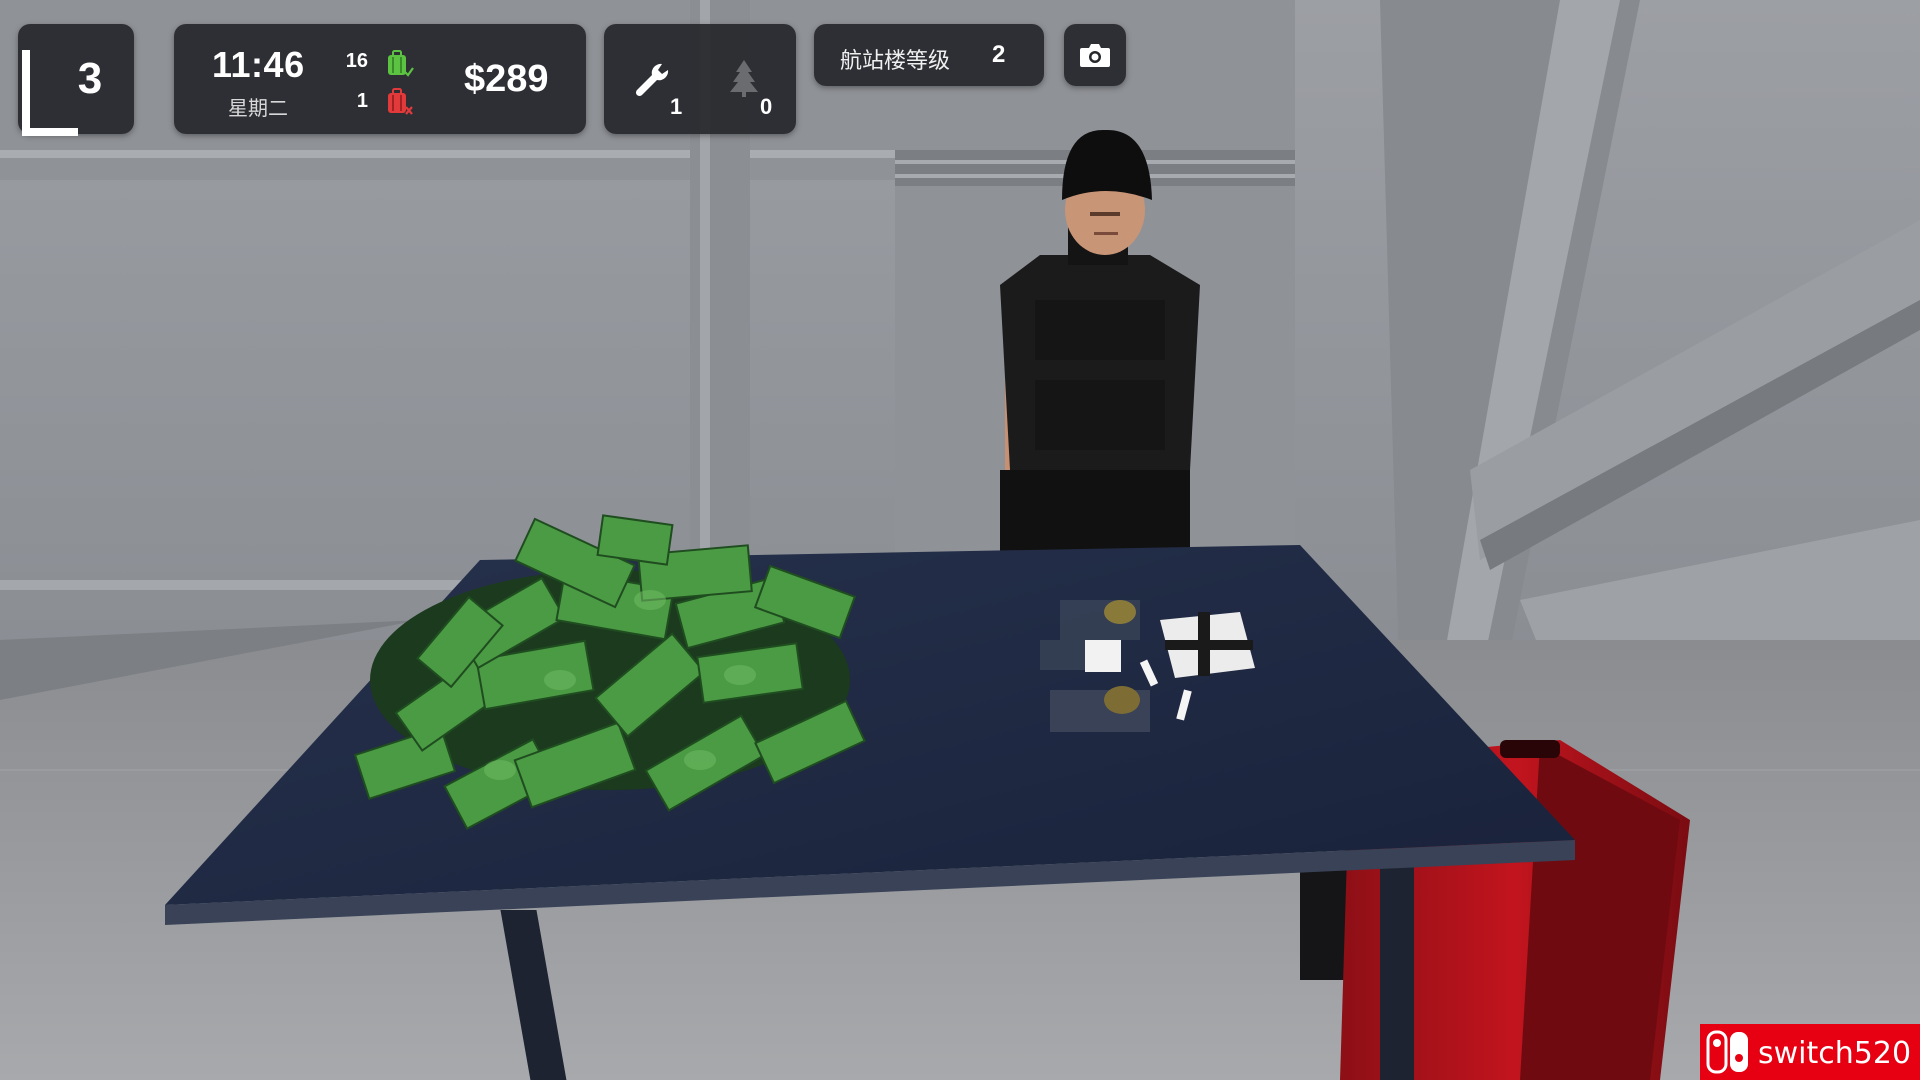 The image size is (1920, 1080). What do you see at coordinates (1727, 1052) in the screenshot?
I see `switch-logo-icon` at bounding box center [1727, 1052].